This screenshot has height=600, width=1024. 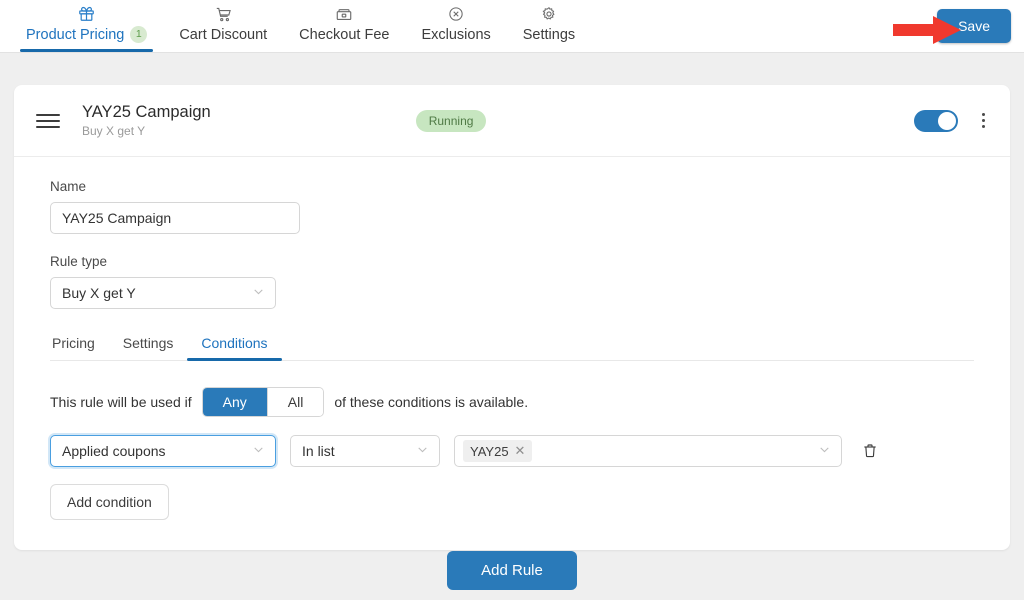 What do you see at coordinates (512, 206) in the screenshot?
I see `name-field-group: Name` at bounding box center [512, 206].